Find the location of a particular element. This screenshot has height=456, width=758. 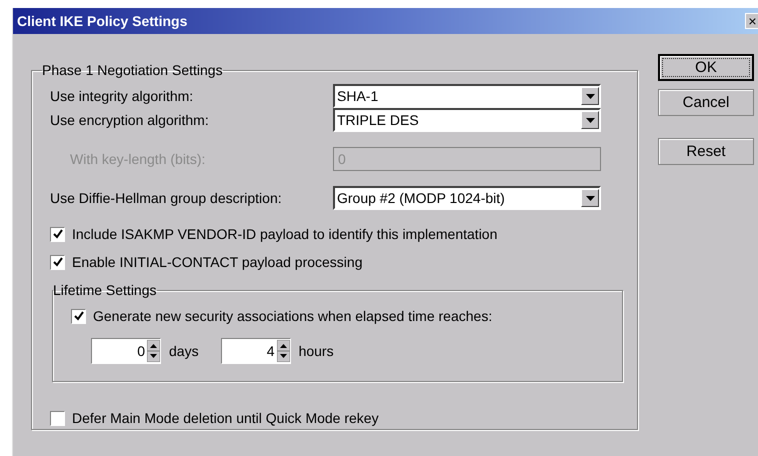

window-title: Client IKE Policy Settings is located at coordinates (102, 21).